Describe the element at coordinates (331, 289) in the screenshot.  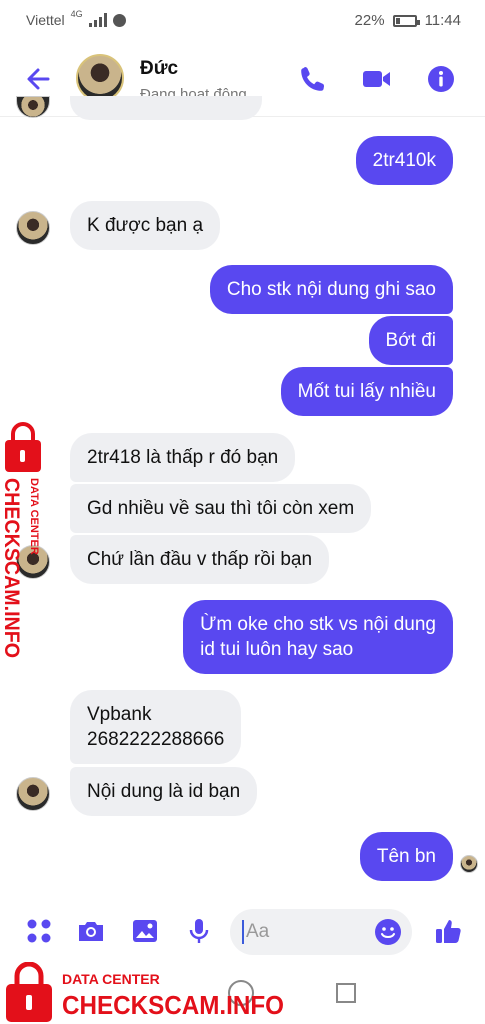
I see `message-bubble-outgoing: Cho stk nội dung ghi sao` at that location.